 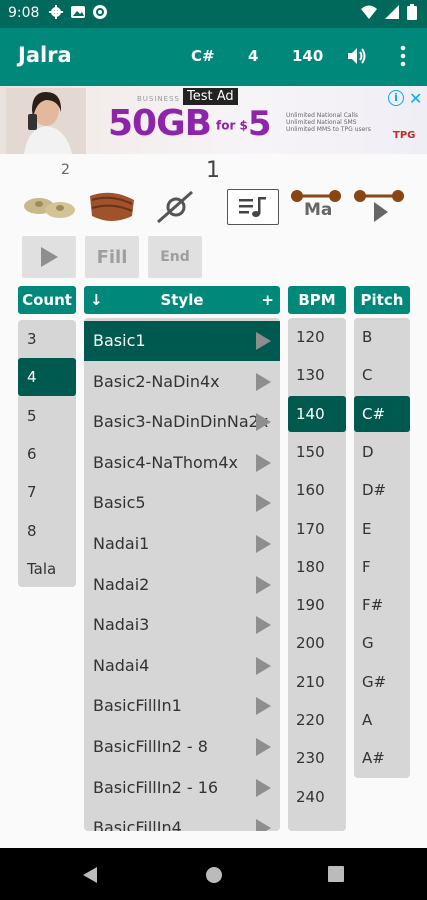 I want to click on veena-play-icon, so click(x=379, y=205).